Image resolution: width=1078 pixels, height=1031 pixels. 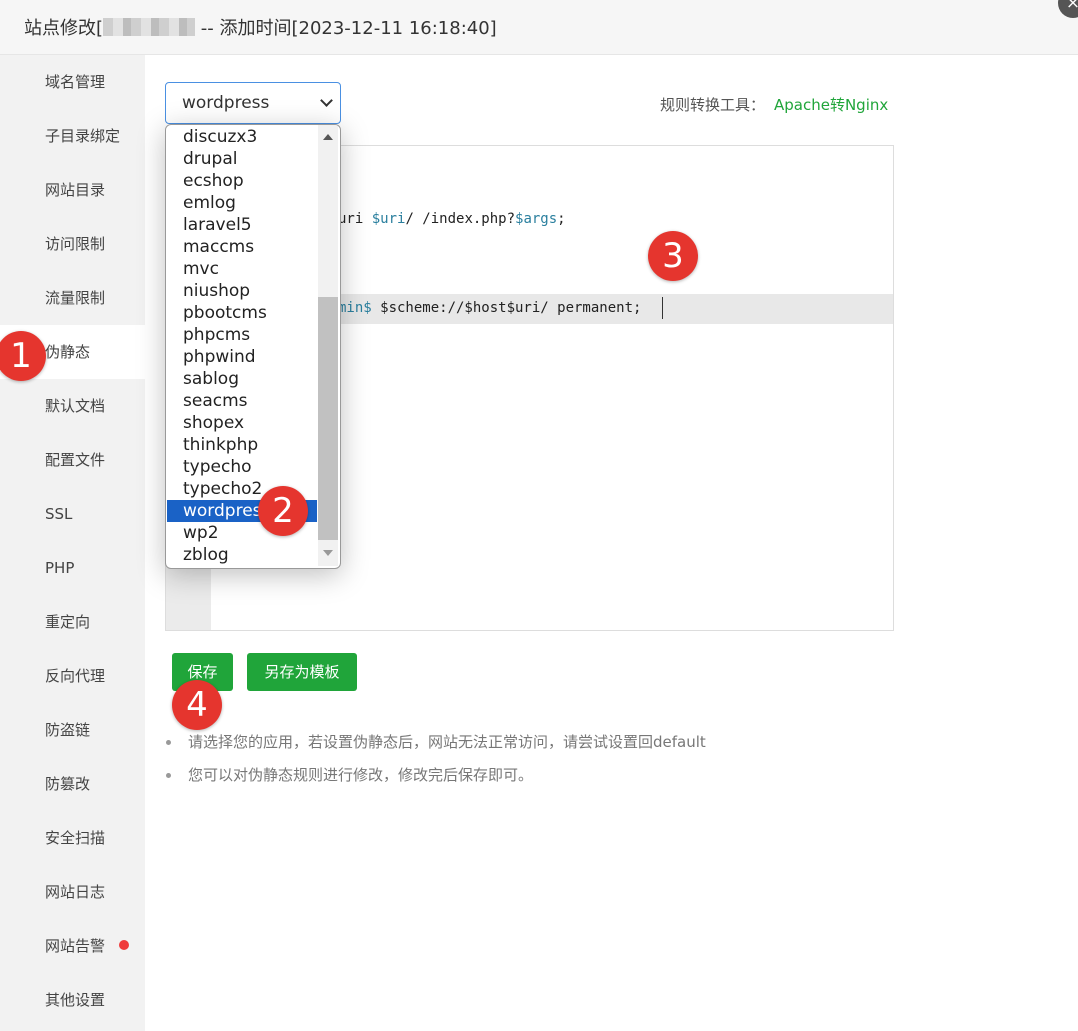 What do you see at coordinates (435, 747) in the screenshot?
I see `tip-item: 请选择您的应用，若设置伪静态后，网站无法正常访问，请尝试设置回default` at bounding box center [435, 747].